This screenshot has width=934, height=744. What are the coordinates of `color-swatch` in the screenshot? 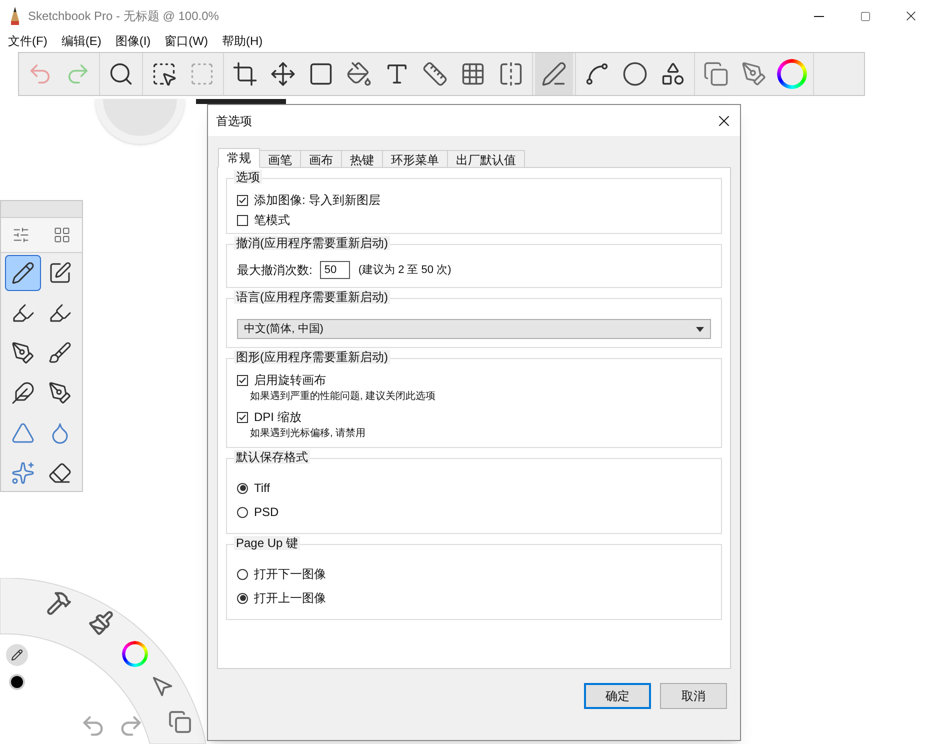 It's located at (17, 682).